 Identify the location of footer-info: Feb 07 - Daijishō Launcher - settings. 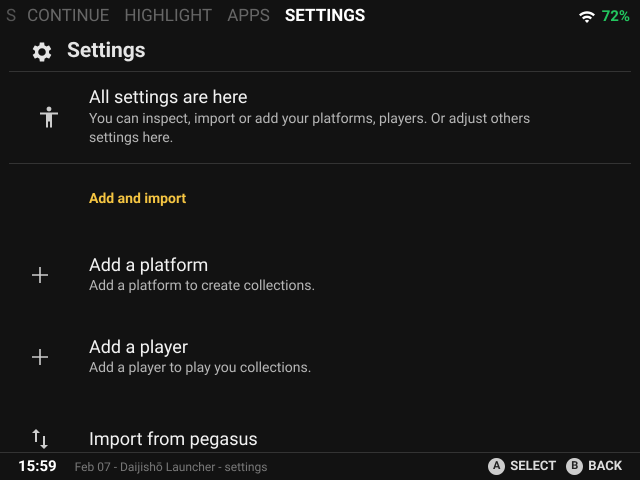
(171, 467).